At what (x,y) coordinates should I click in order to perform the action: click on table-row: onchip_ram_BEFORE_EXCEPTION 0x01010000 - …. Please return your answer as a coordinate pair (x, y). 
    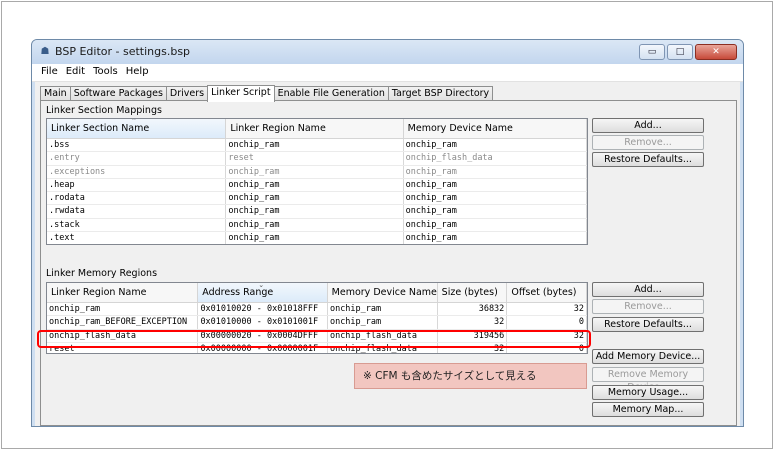
    Looking at the image, I should click on (317, 323).